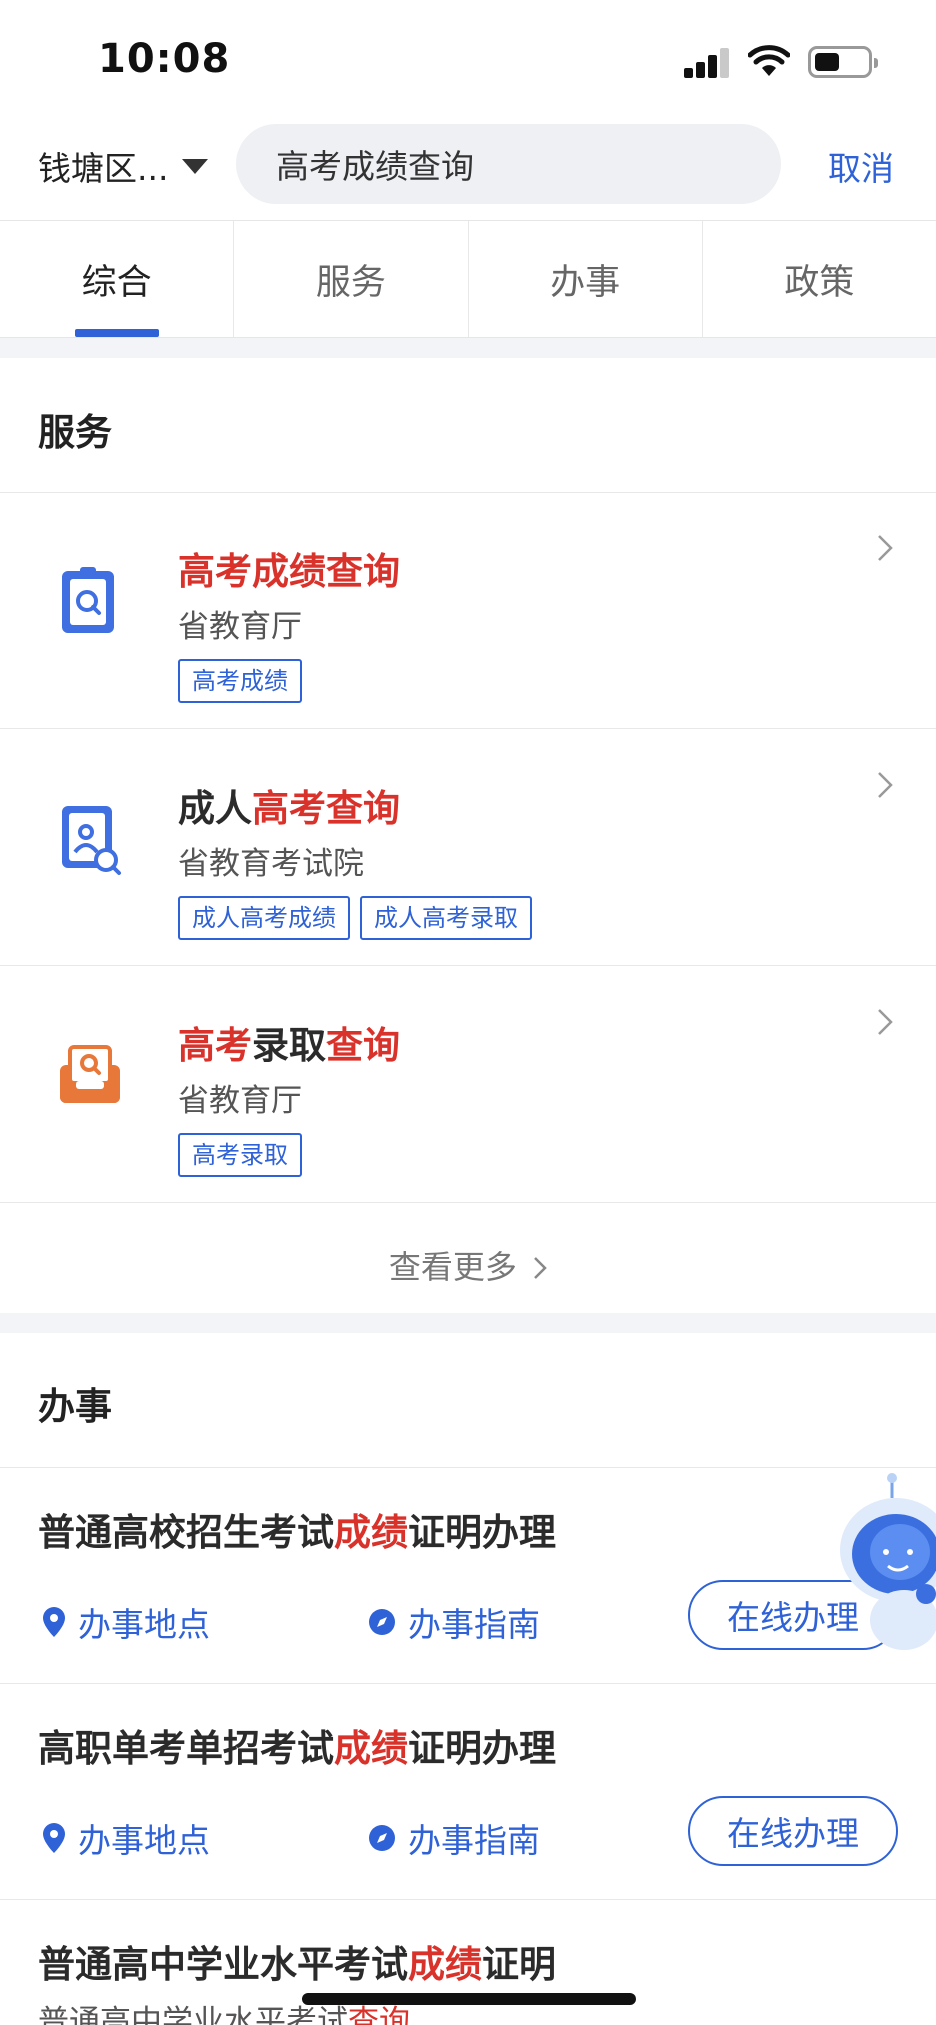 This screenshot has width=936, height=2025. Describe the element at coordinates (75, 1406) in the screenshot. I see `affairs-section-title: 办事` at that location.